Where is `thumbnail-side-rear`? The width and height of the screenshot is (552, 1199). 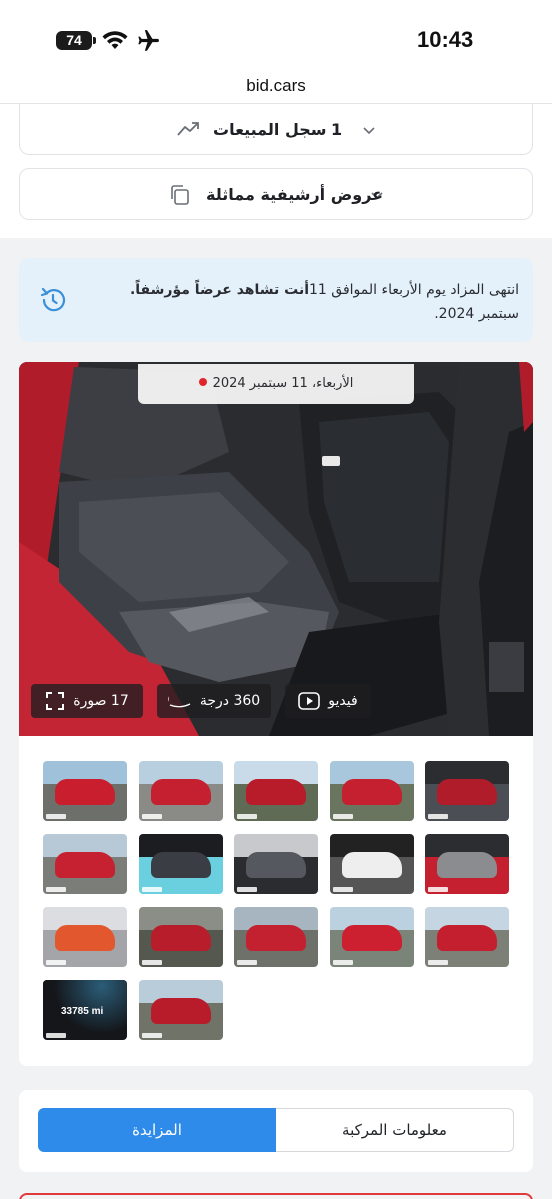 thumbnail-side-rear is located at coordinates (467, 937).